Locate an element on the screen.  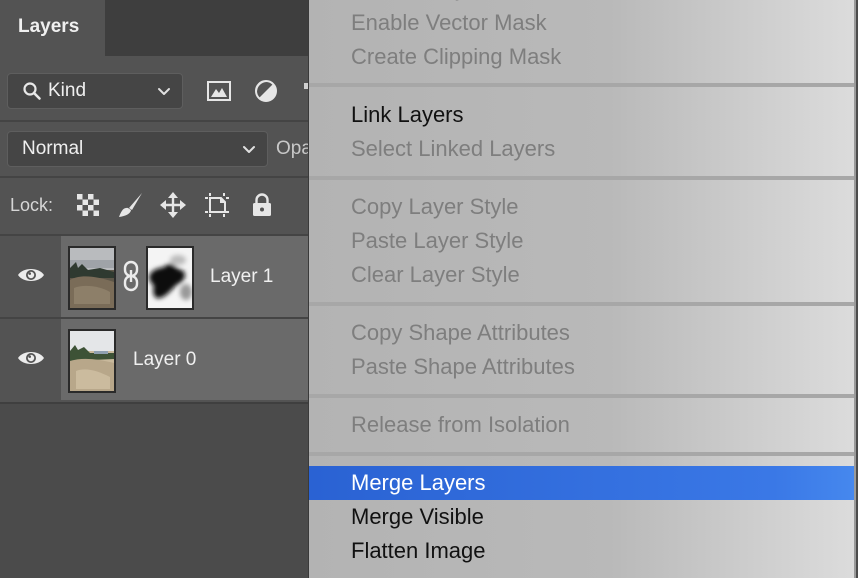
layers-list: Layer 1 Layer 0 is located at coordinates (154, 317).